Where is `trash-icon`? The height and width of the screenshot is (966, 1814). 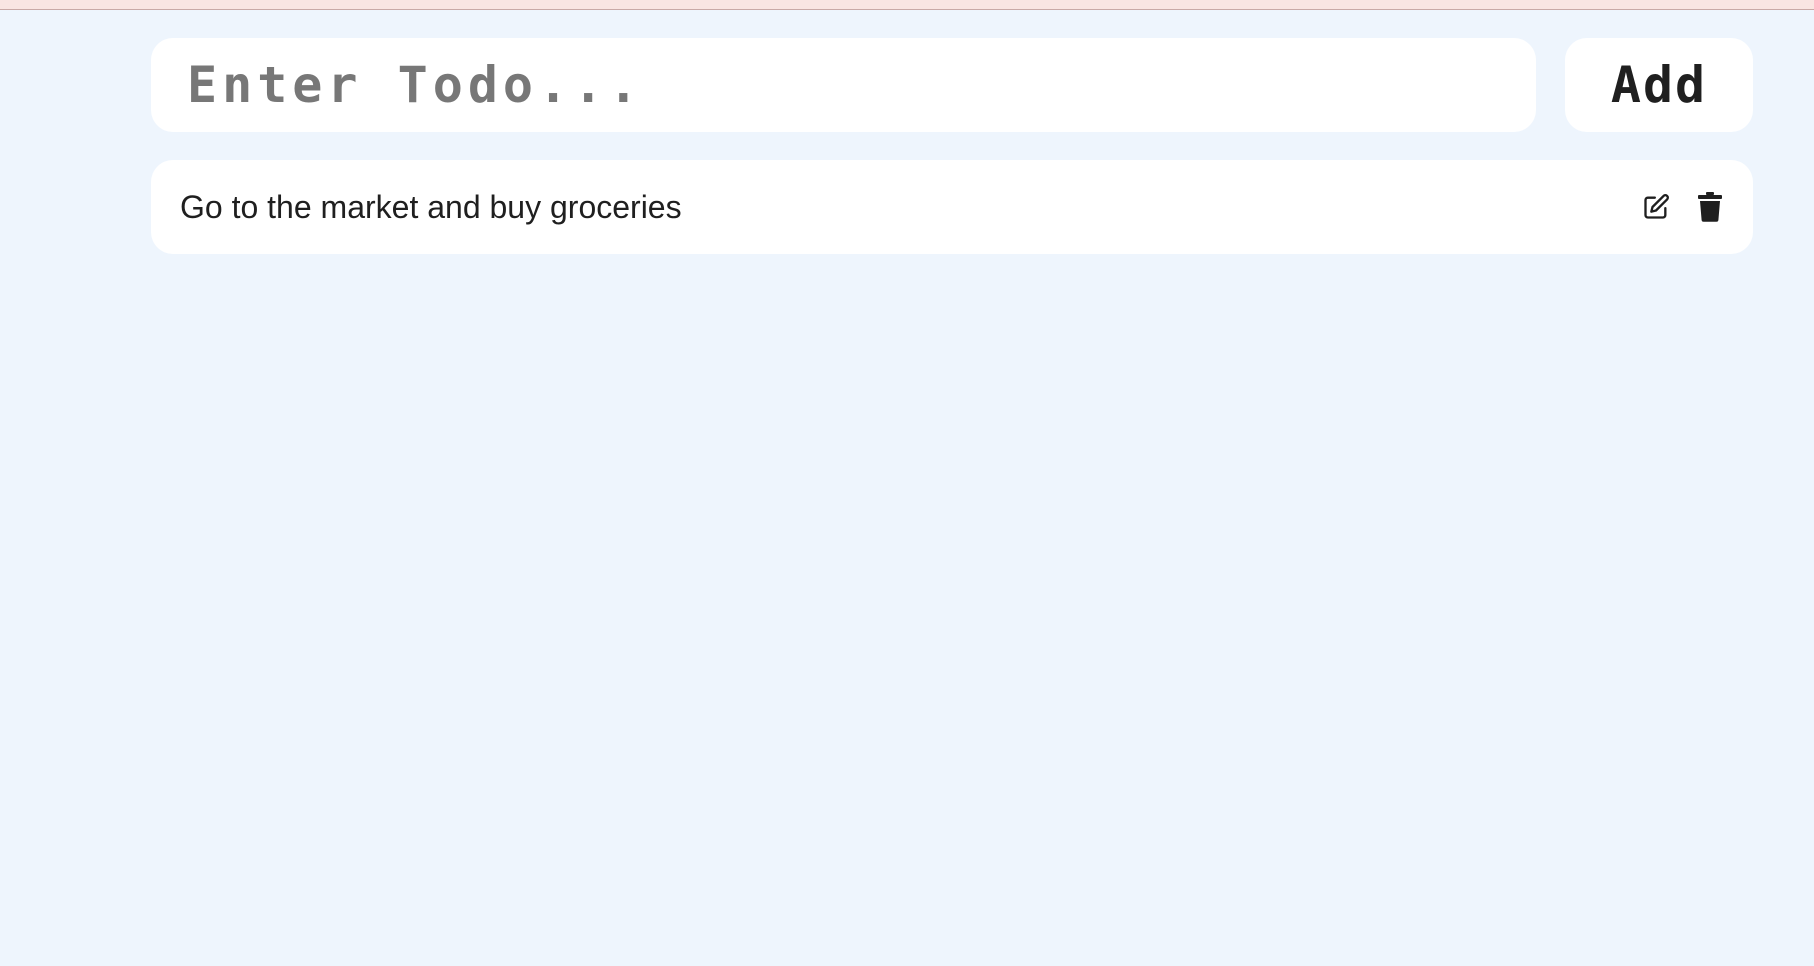
trash-icon is located at coordinates (1710, 207).